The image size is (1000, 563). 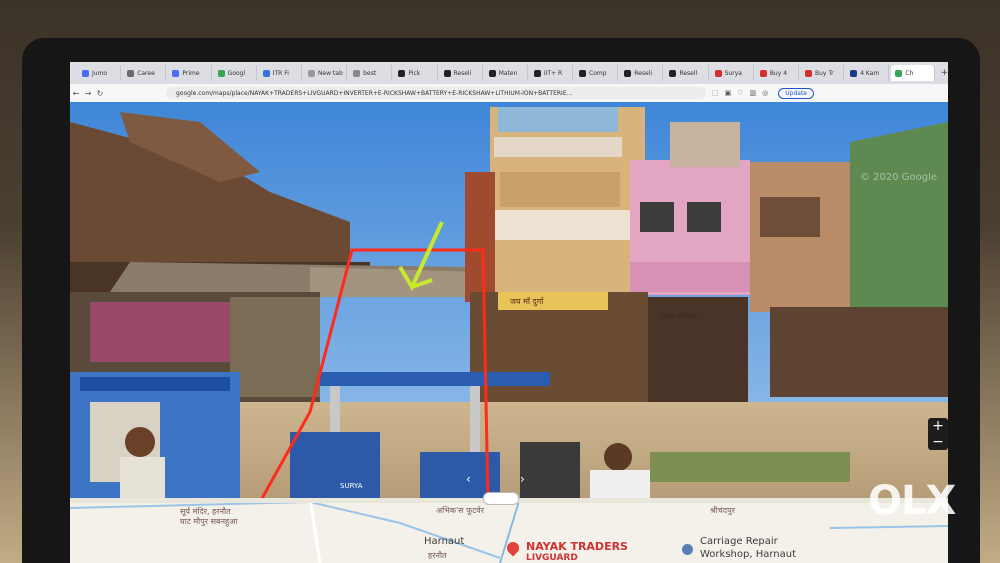 I want to click on map-label-shop-hi: अभिक'स फूटवेर, so click(x=460, y=510).